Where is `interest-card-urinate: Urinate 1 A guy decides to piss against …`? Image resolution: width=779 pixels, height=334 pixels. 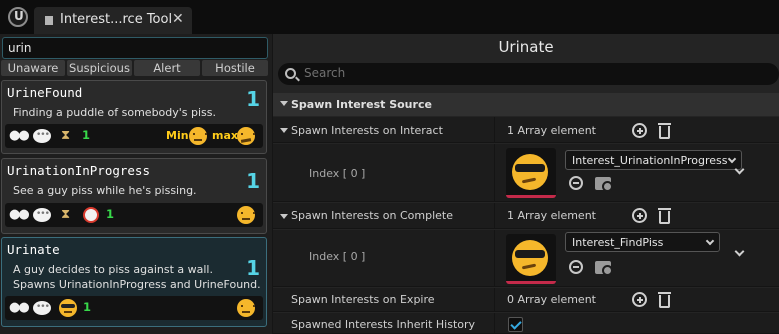
interest-card-urinate: Urinate 1 A guy decides to piss against … is located at coordinates (134, 282).